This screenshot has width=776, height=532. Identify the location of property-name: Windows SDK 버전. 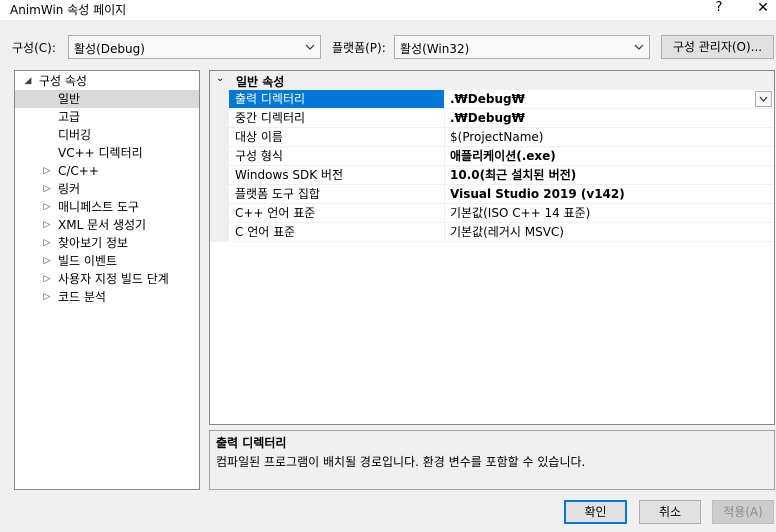
(337, 175).